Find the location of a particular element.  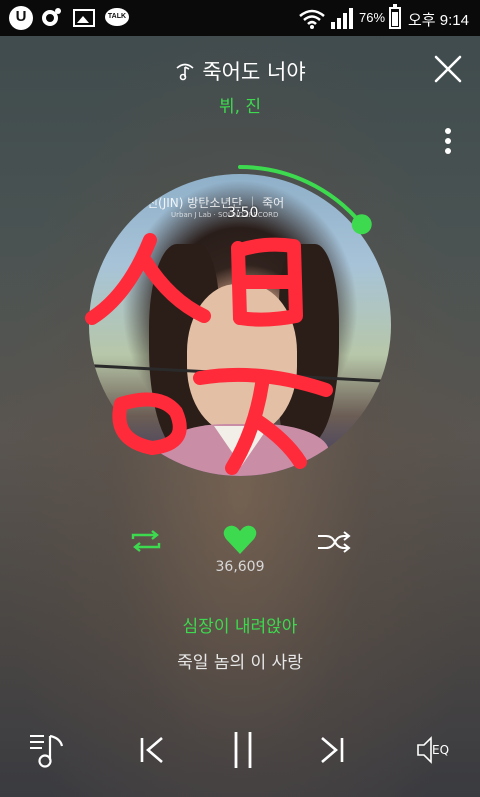

like-count: 36,609 is located at coordinates (240, 567).